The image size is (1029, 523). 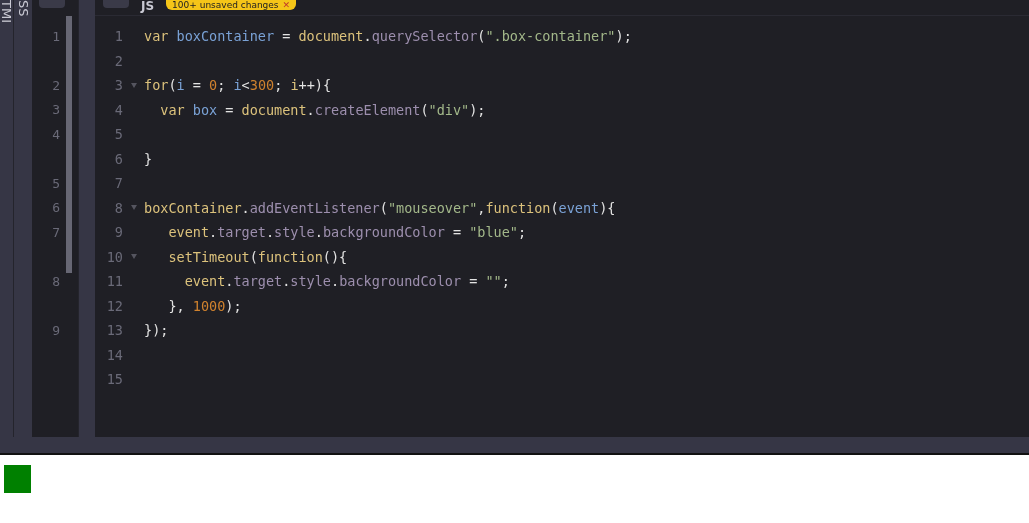 What do you see at coordinates (23, 218) in the screenshot?
I see `side-tab: SS` at bounding box center [23, 218].